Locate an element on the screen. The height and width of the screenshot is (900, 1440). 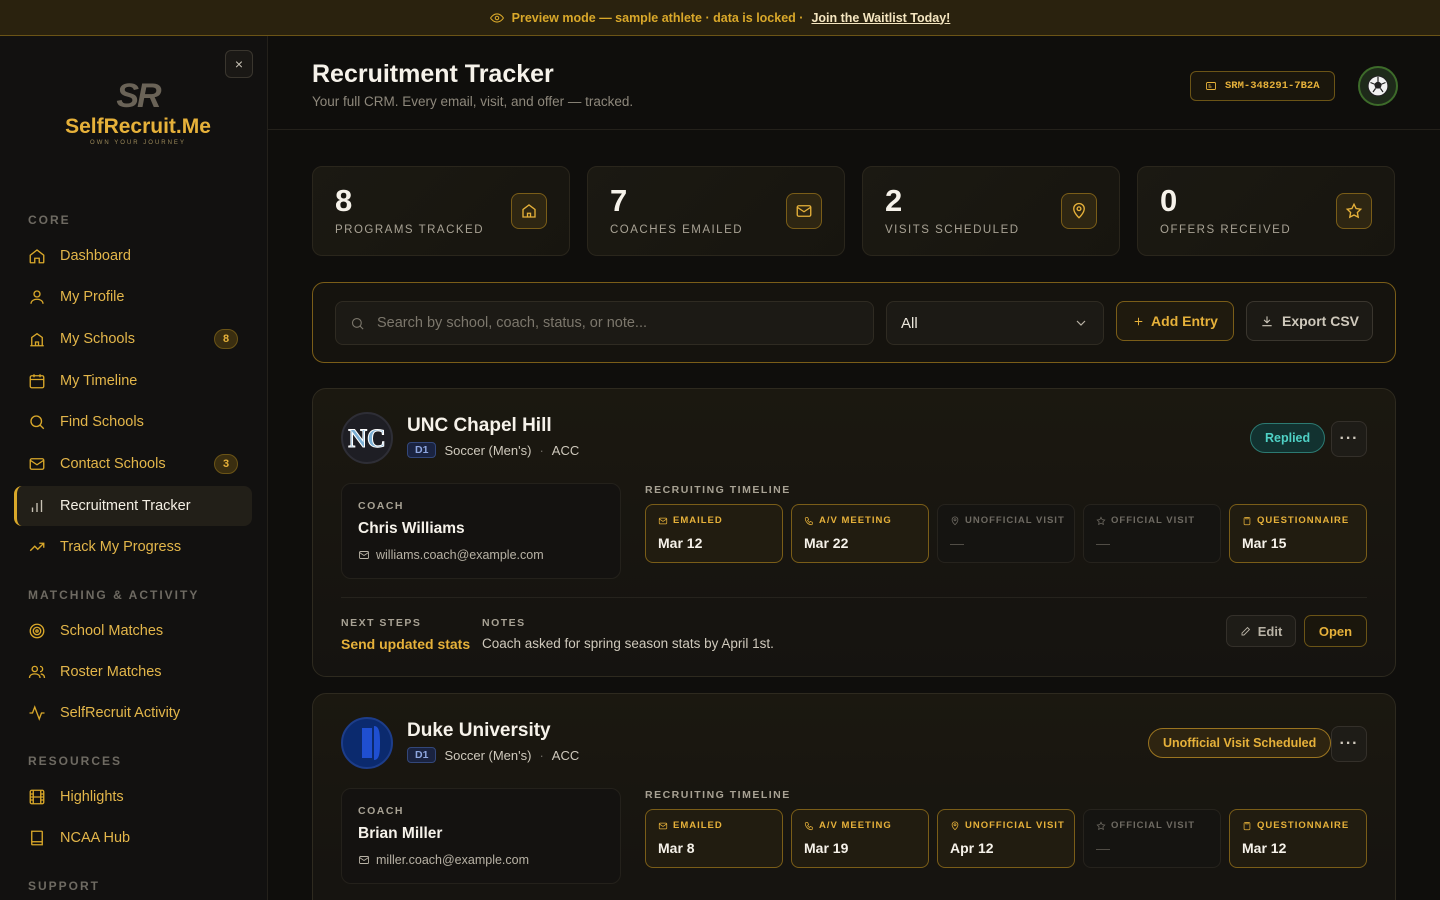
school-icon is located at coordinates (37, 339).